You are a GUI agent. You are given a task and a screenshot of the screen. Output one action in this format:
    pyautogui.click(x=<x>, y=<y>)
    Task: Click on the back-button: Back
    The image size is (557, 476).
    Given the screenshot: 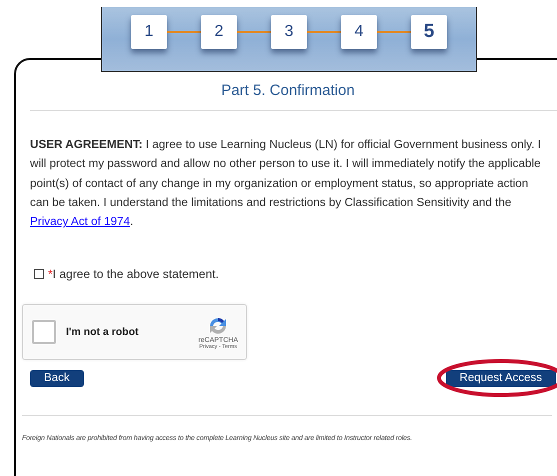 What is the action you would take?
    pyautogui.click(x=57, y=379)
    